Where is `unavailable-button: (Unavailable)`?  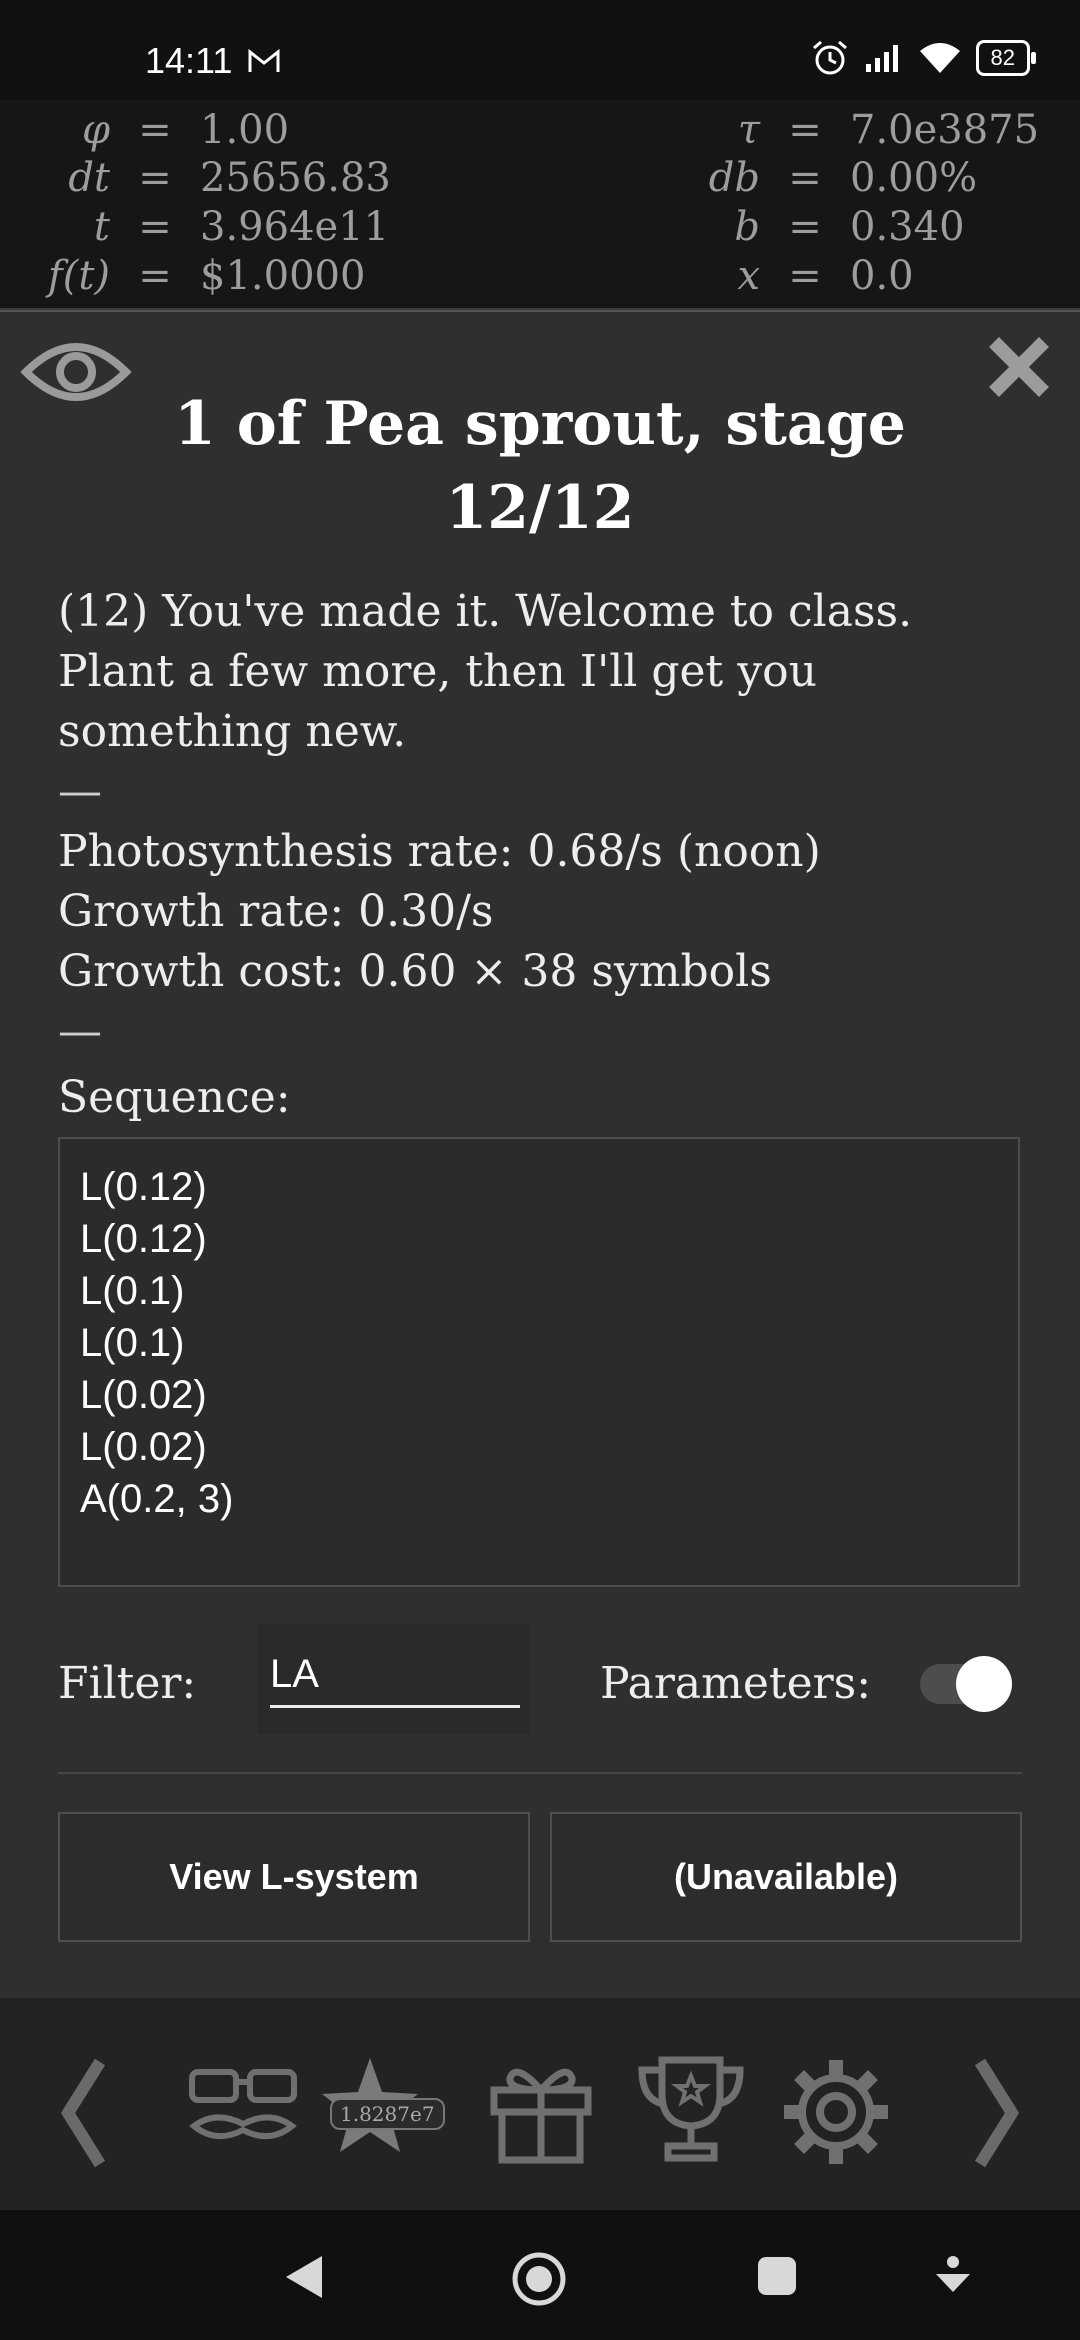 unavailable-button: (Unavailable) is located at coordinates (786, 1877).